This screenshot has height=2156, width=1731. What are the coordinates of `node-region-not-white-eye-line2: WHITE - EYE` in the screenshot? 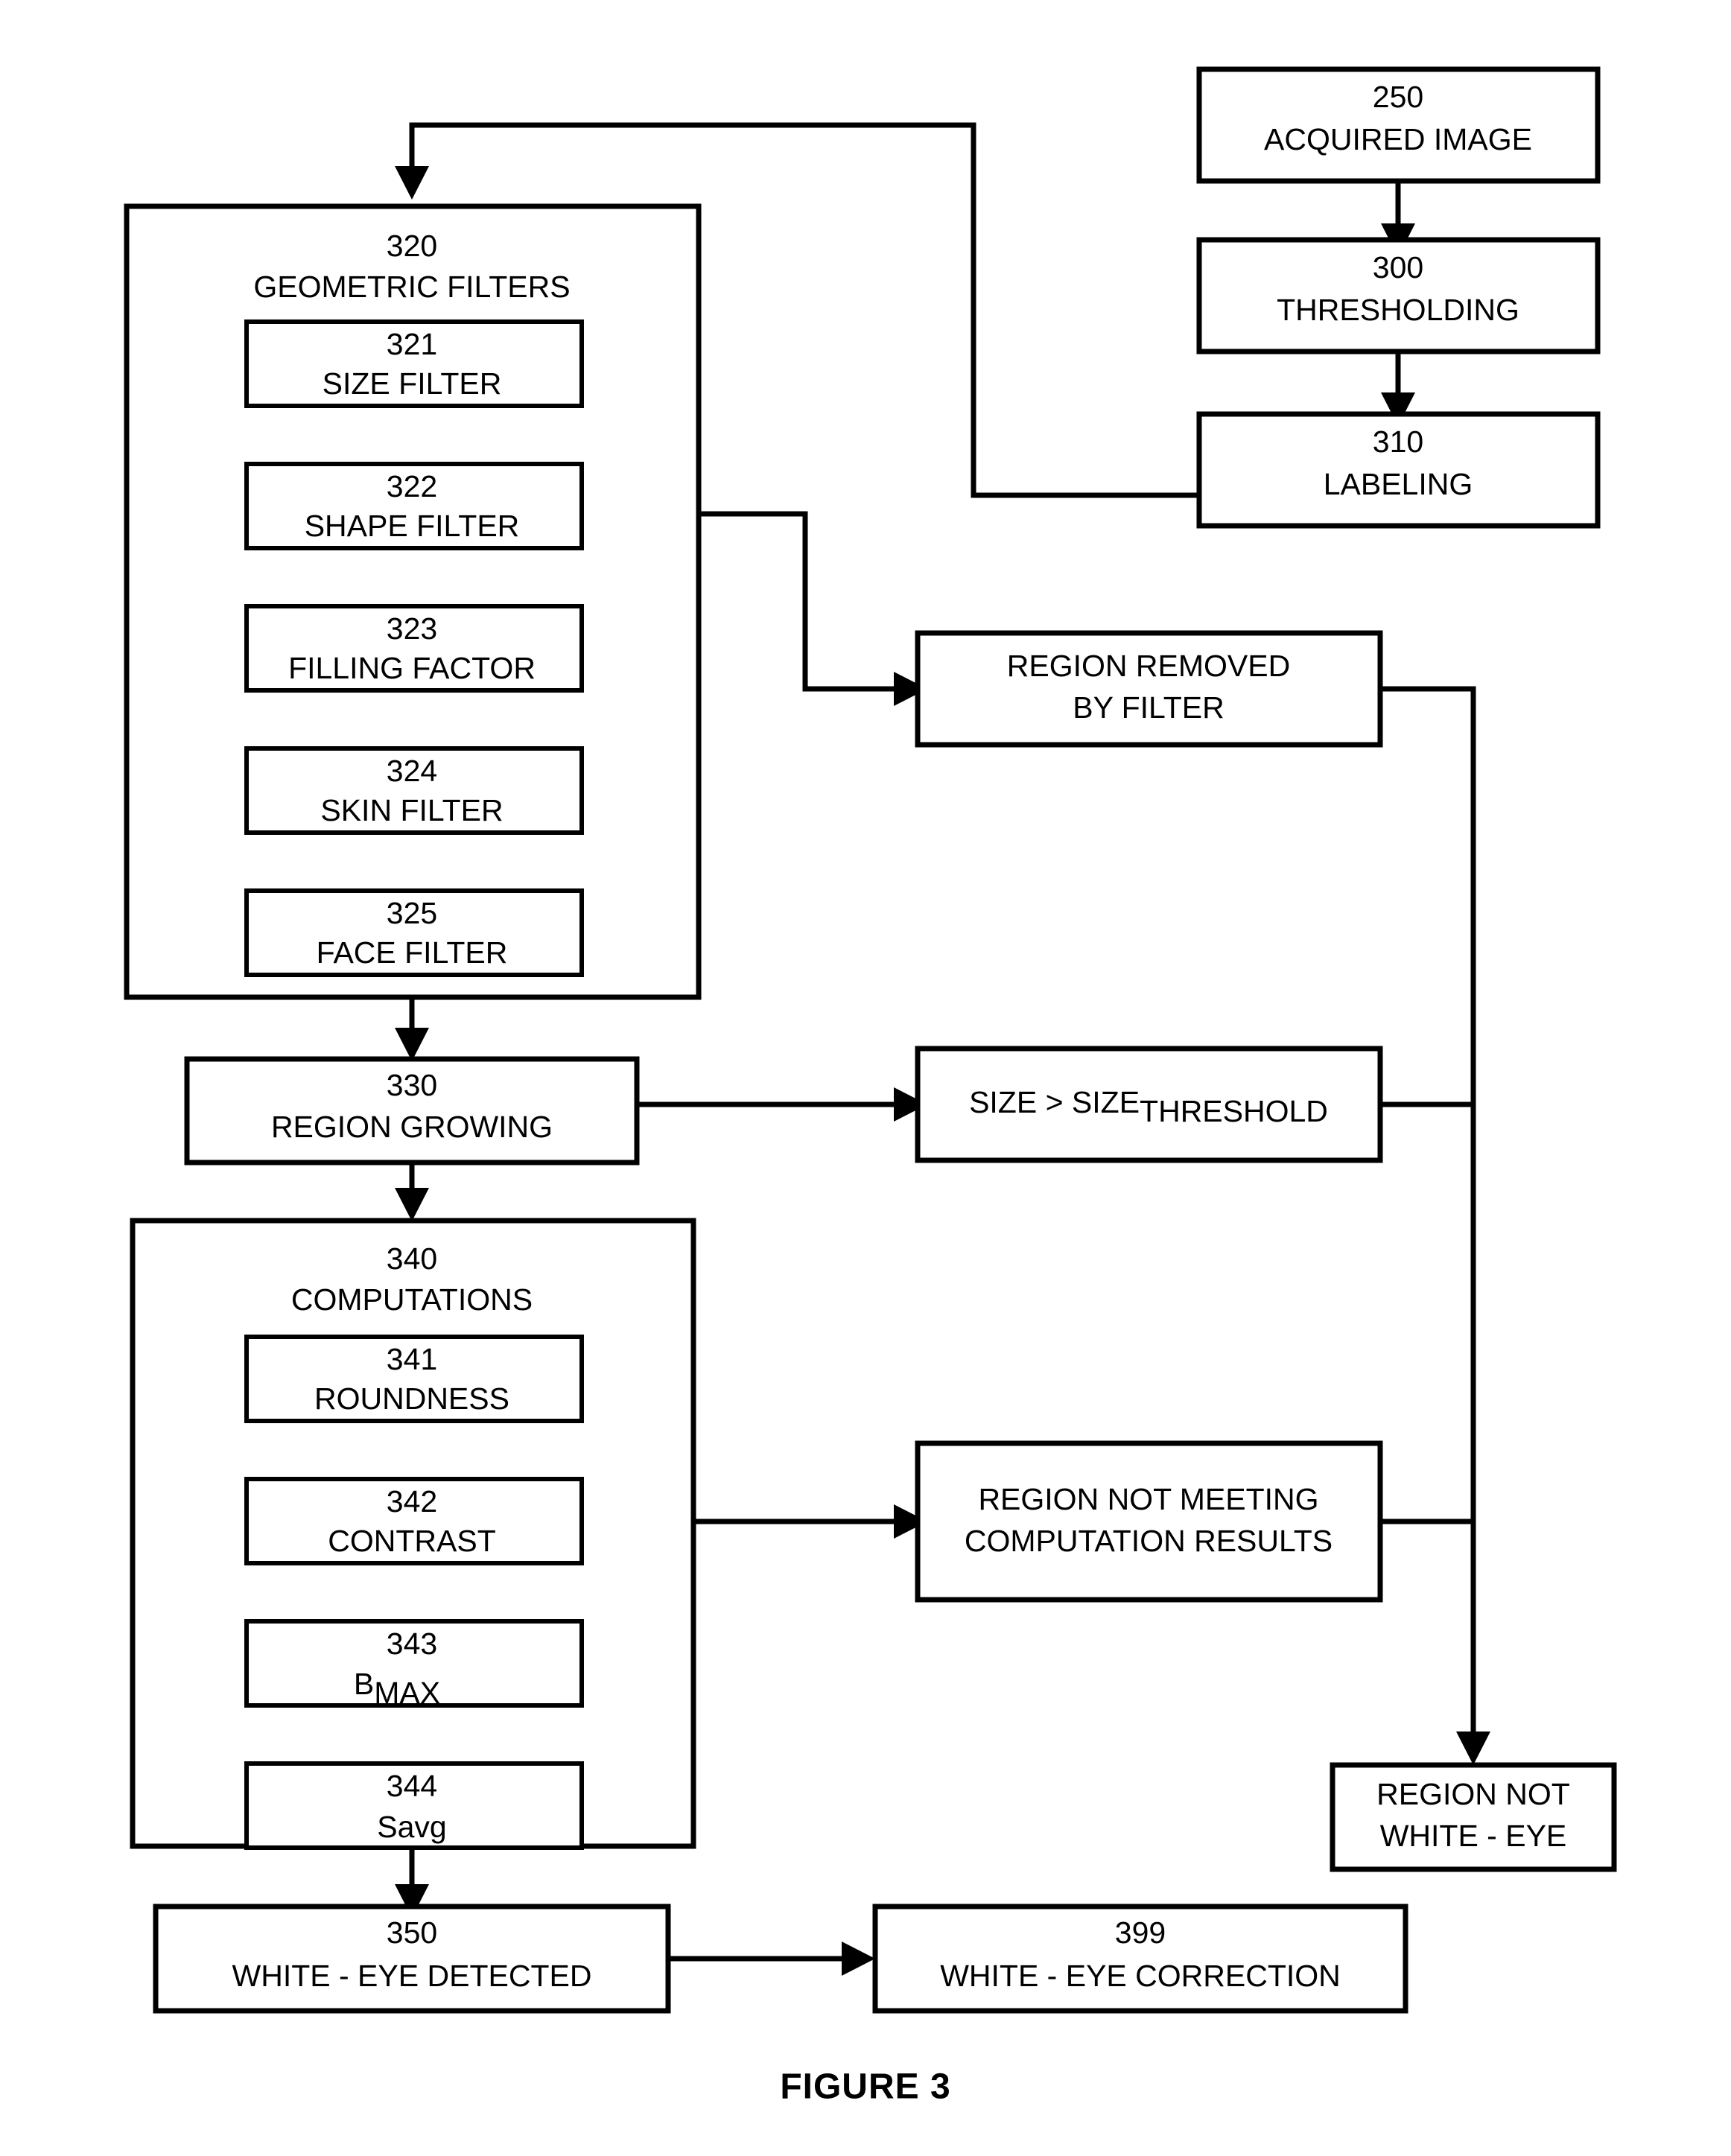 It's located at (1473, 1836).